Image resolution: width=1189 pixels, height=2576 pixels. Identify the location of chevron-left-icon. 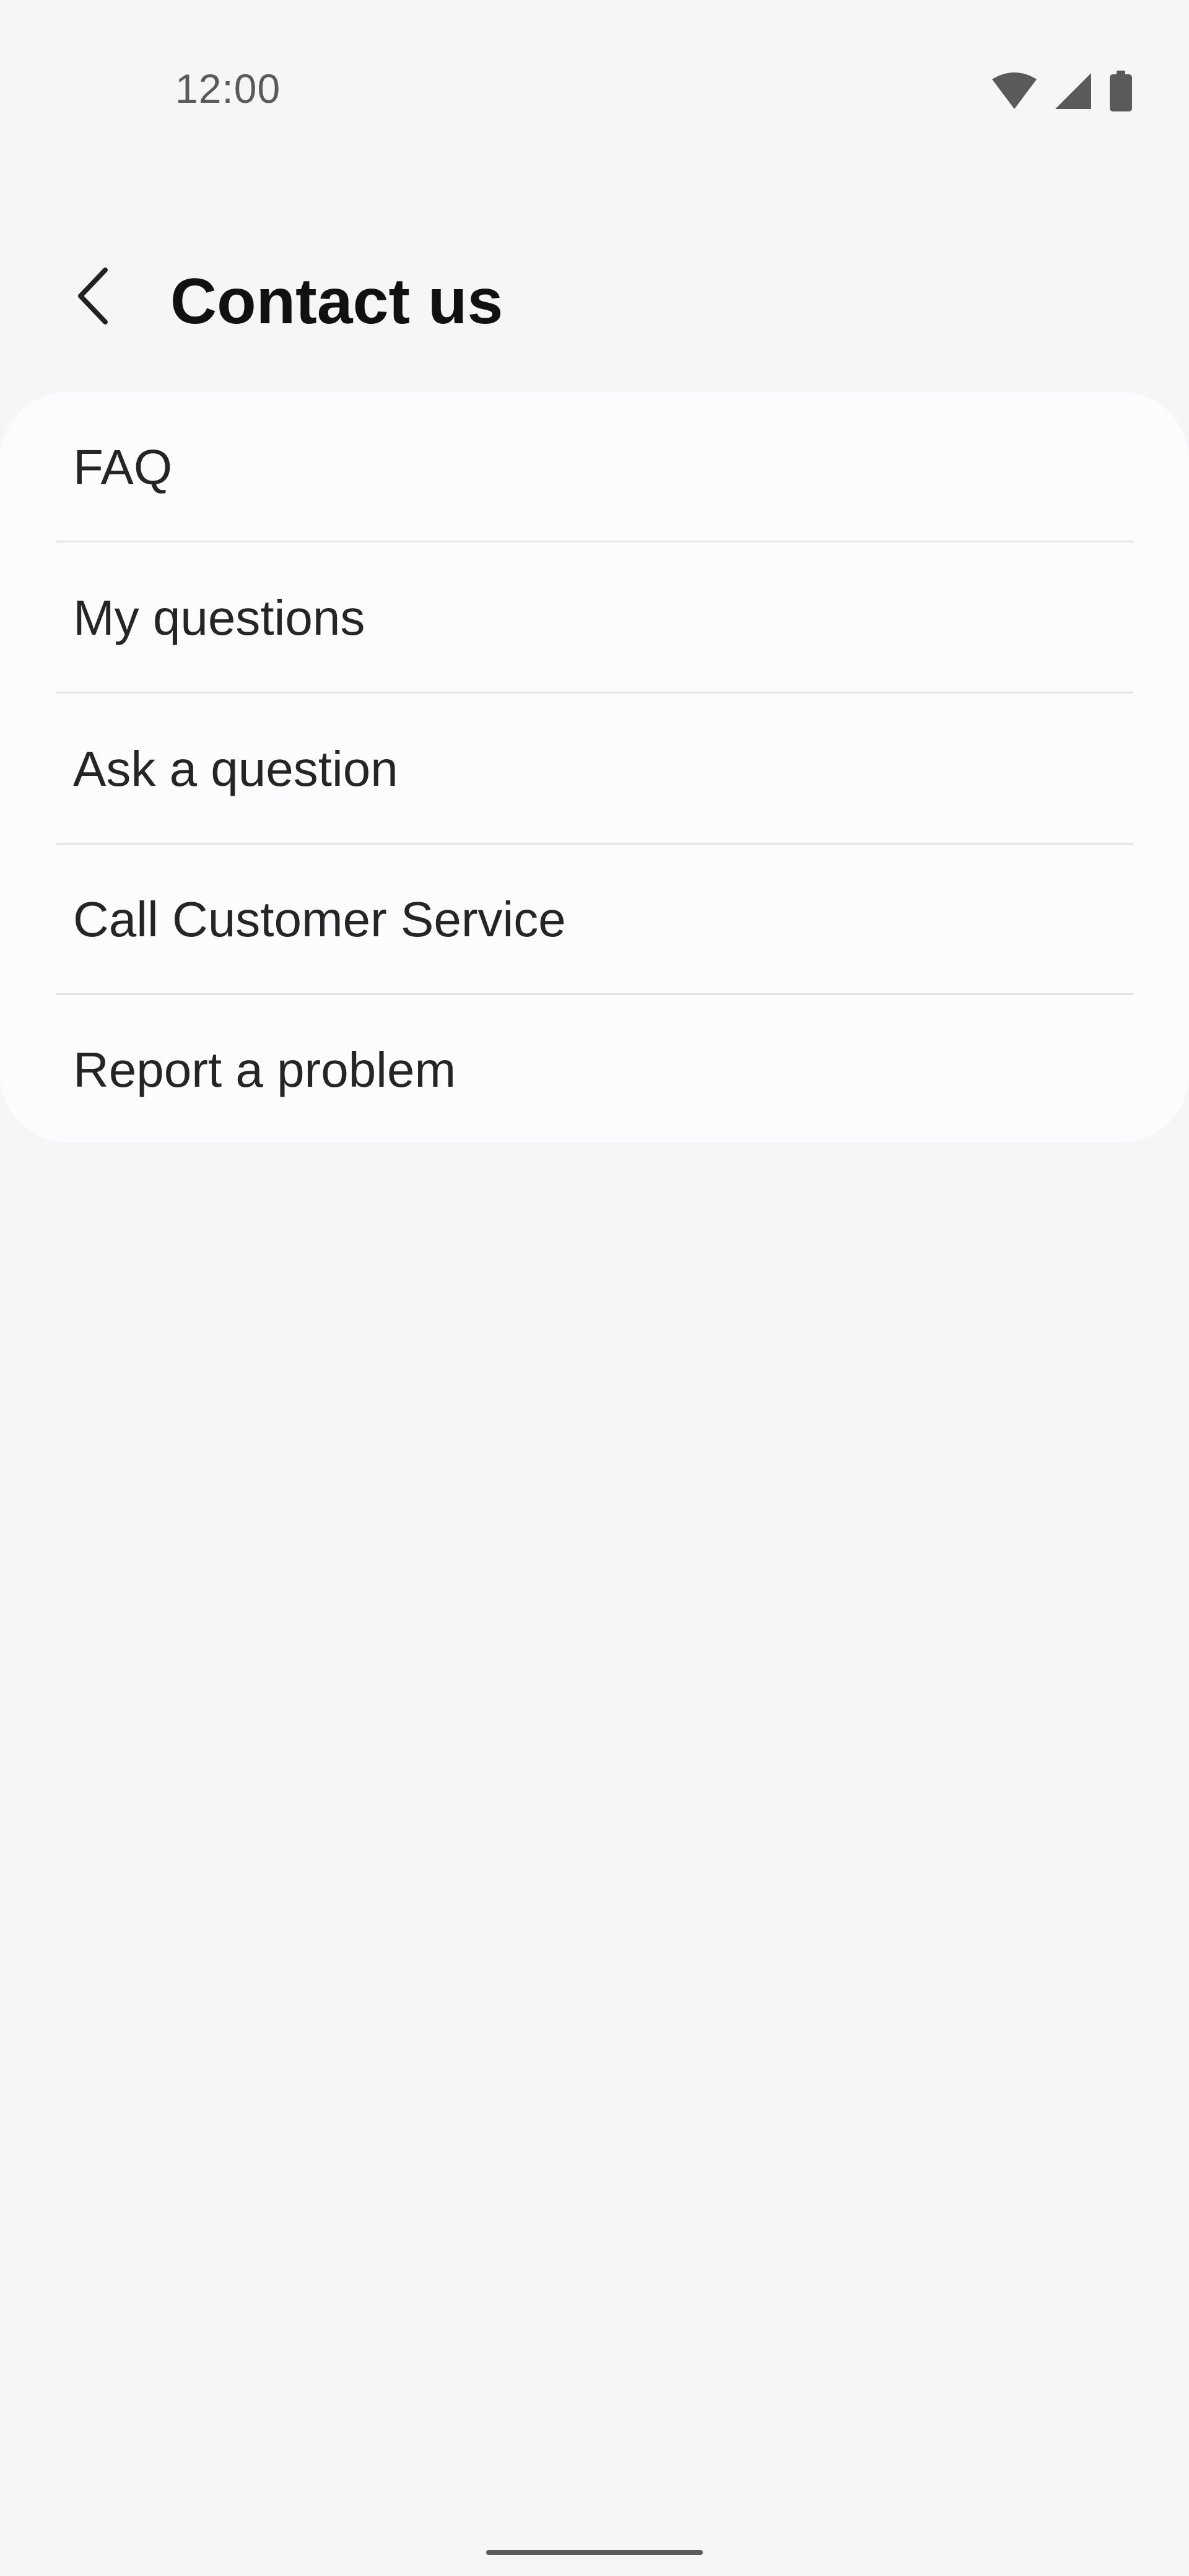
(92, 297).